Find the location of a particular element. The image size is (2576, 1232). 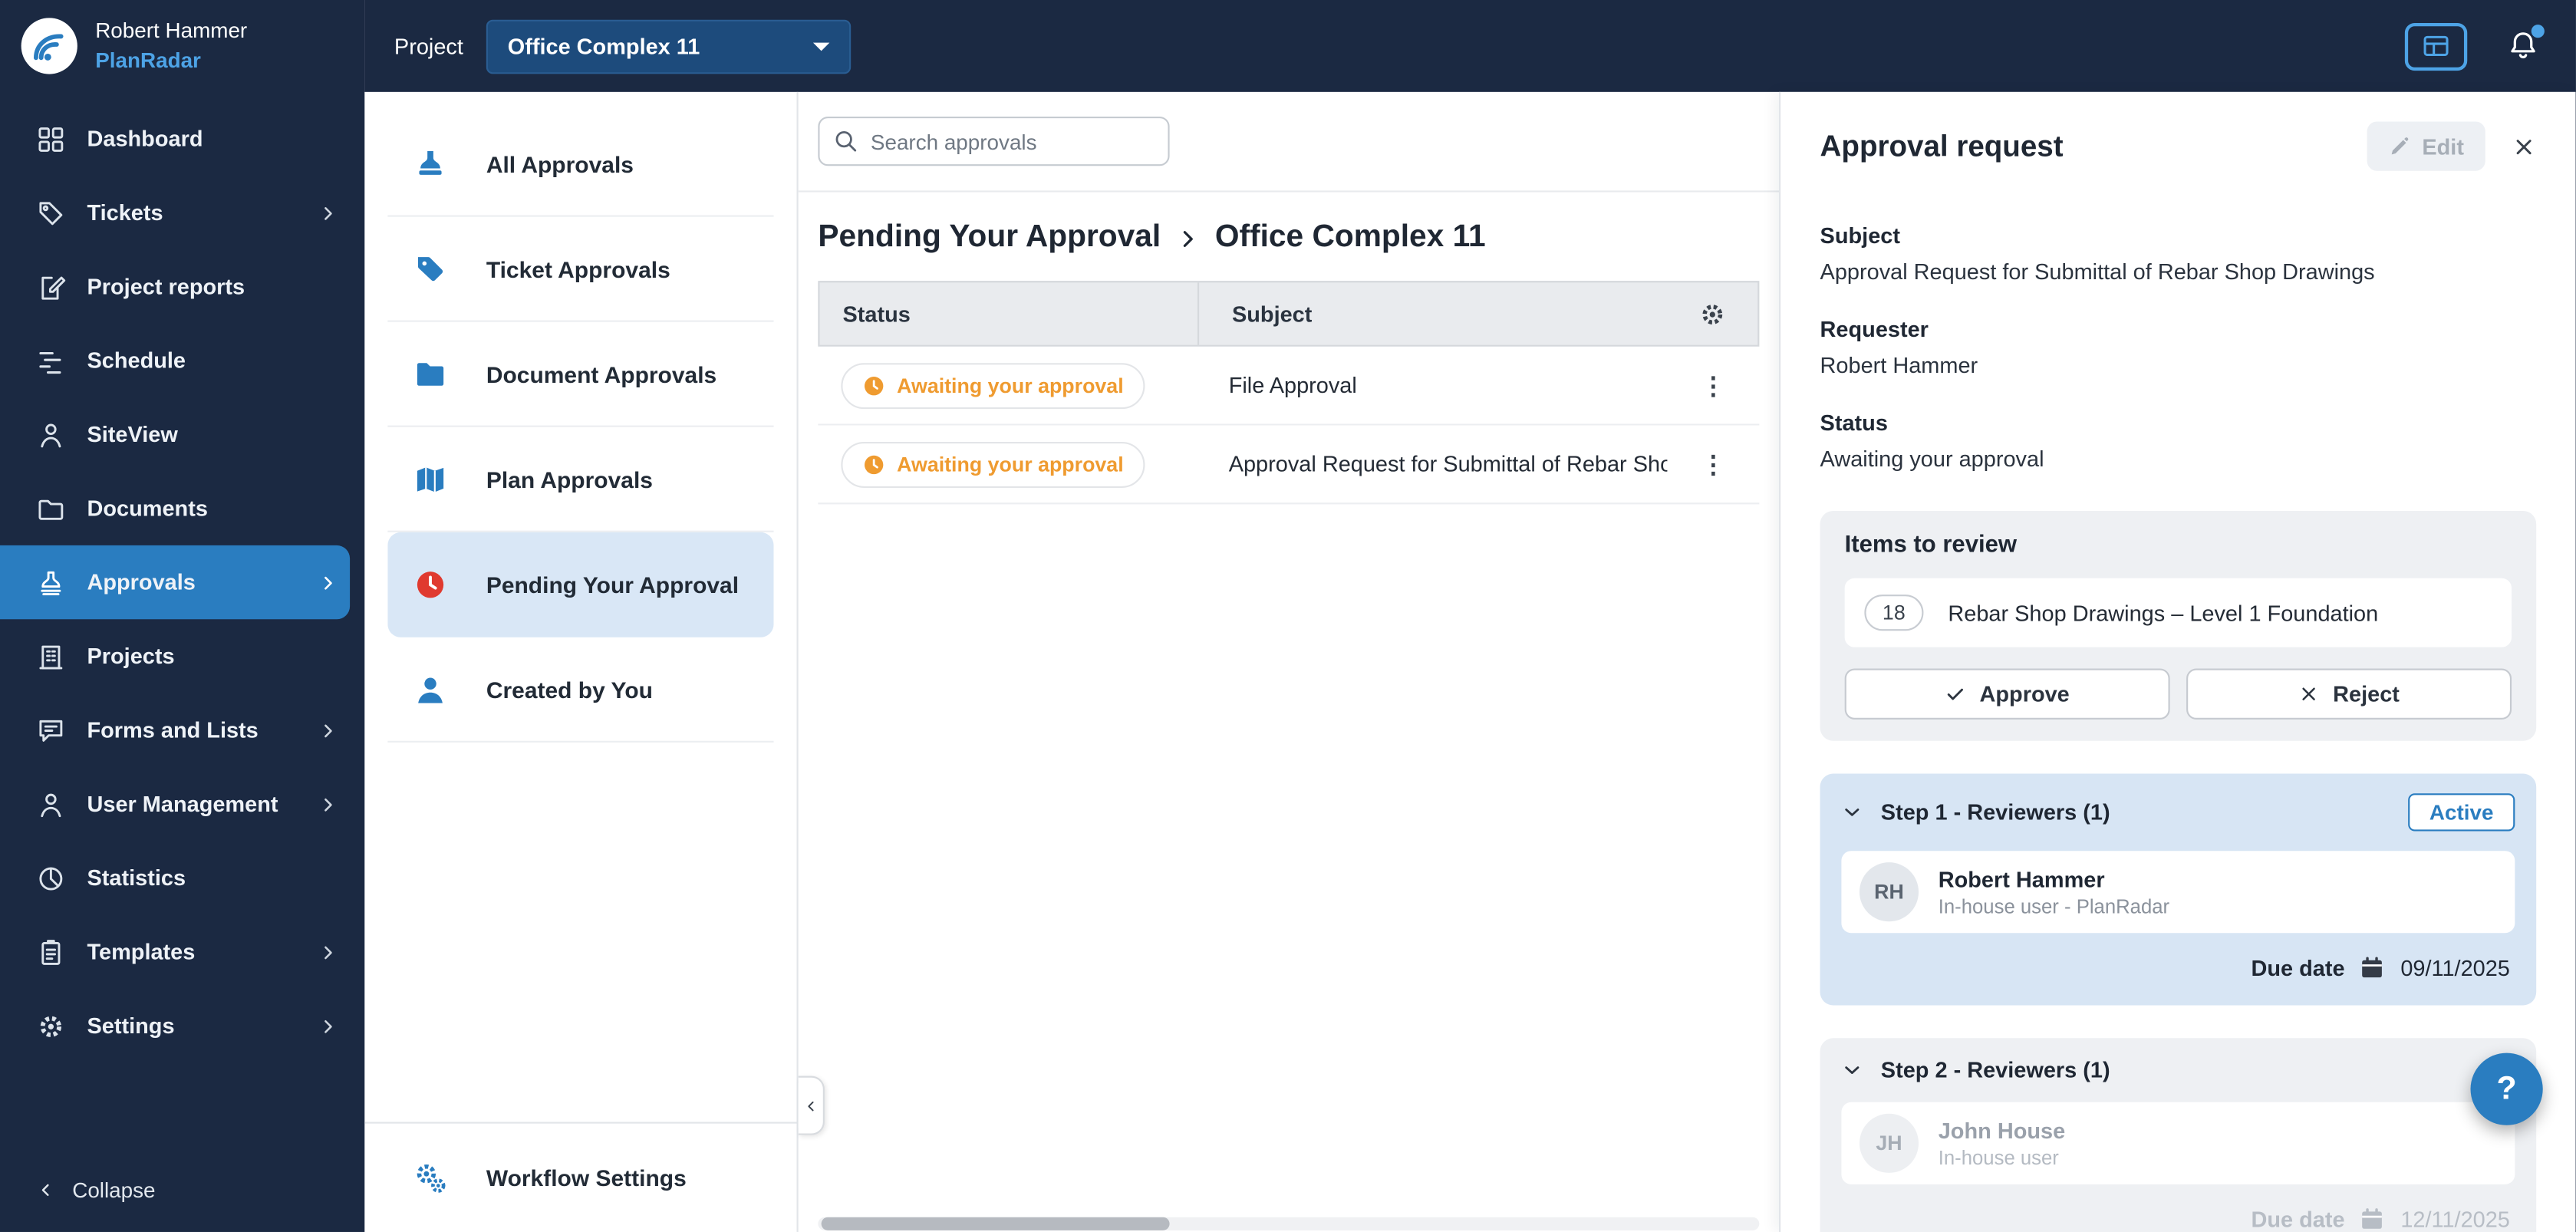

approve-button: Approve is located at coordinates (2007, 694).